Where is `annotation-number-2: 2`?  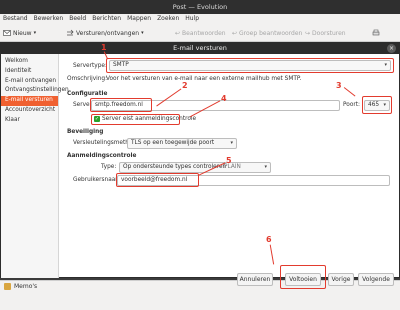 annotation-number-2: 2 is located at coordinates (185, 85).